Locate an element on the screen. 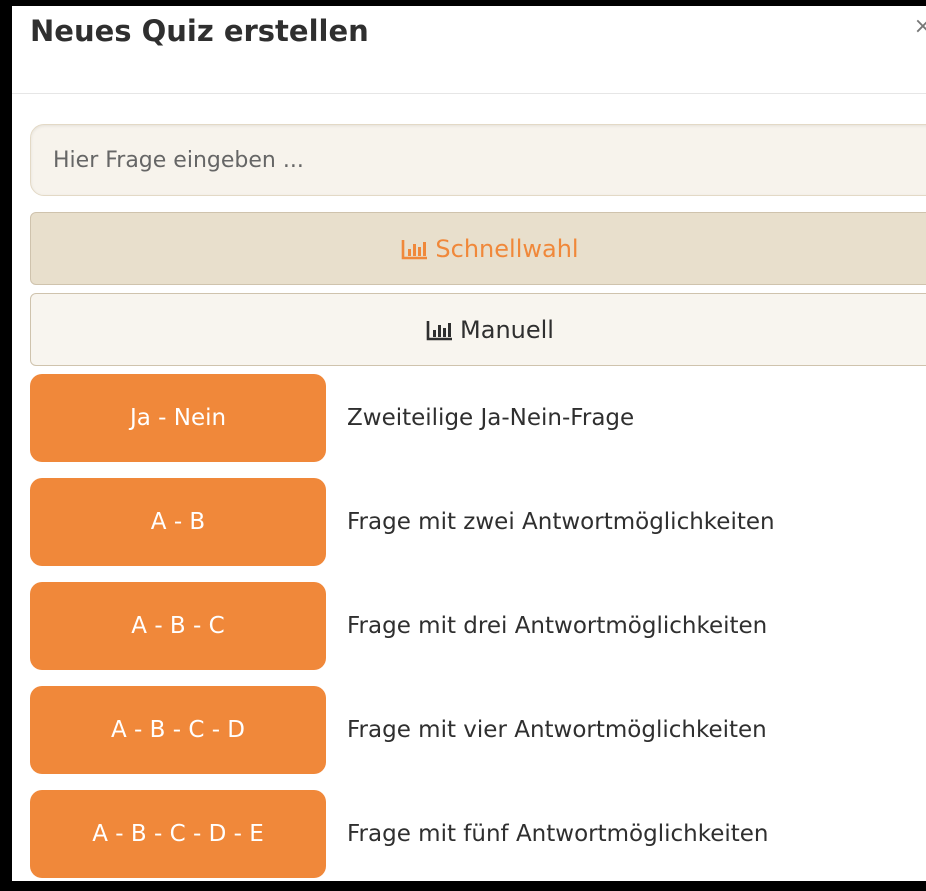 The height and width of the screenshot is (891, 926). schnellwahl-button: Schnellwahl is located at coordinates (478, 248).